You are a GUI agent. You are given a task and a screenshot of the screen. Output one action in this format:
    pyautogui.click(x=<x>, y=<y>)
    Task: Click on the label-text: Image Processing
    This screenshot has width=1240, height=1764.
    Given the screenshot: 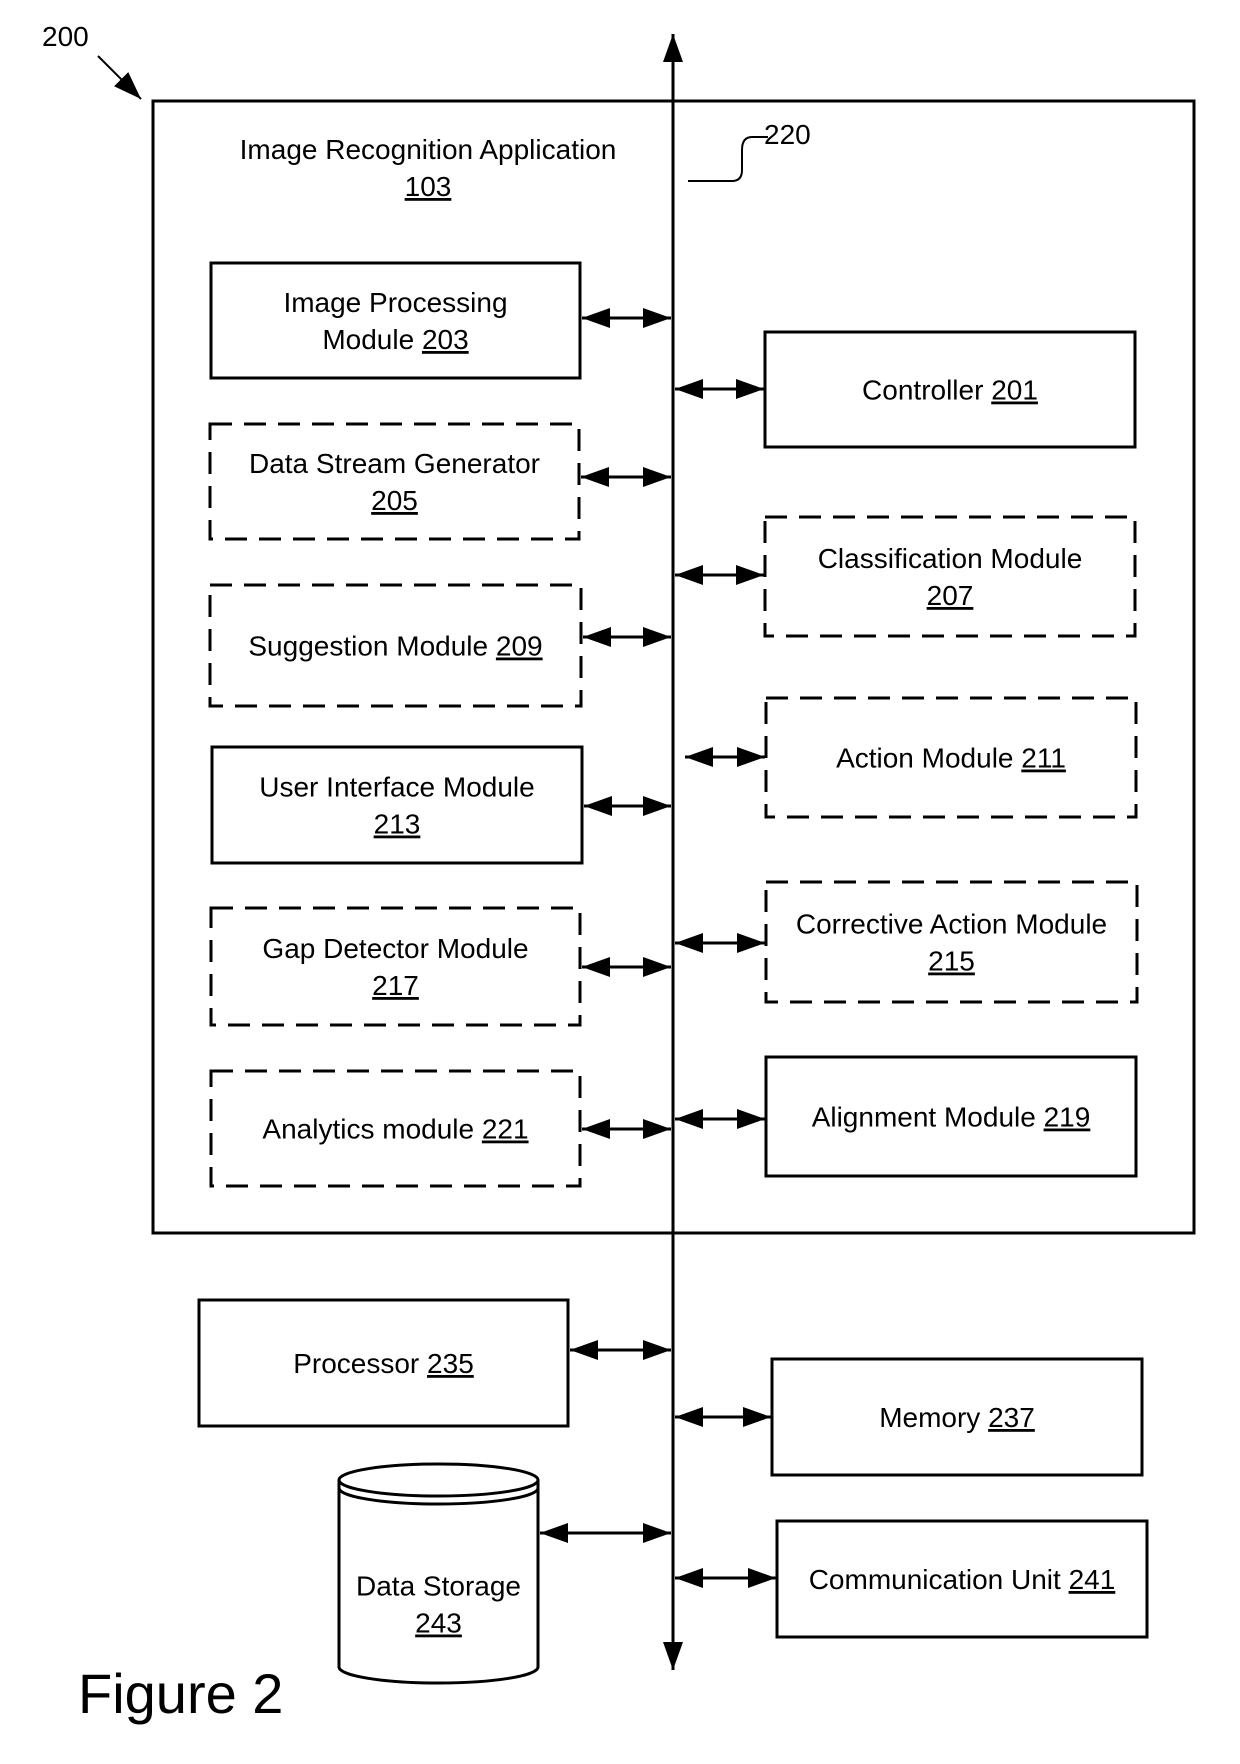 What is the action you would take?
    pyautogui.click(x=395, y=302)
    